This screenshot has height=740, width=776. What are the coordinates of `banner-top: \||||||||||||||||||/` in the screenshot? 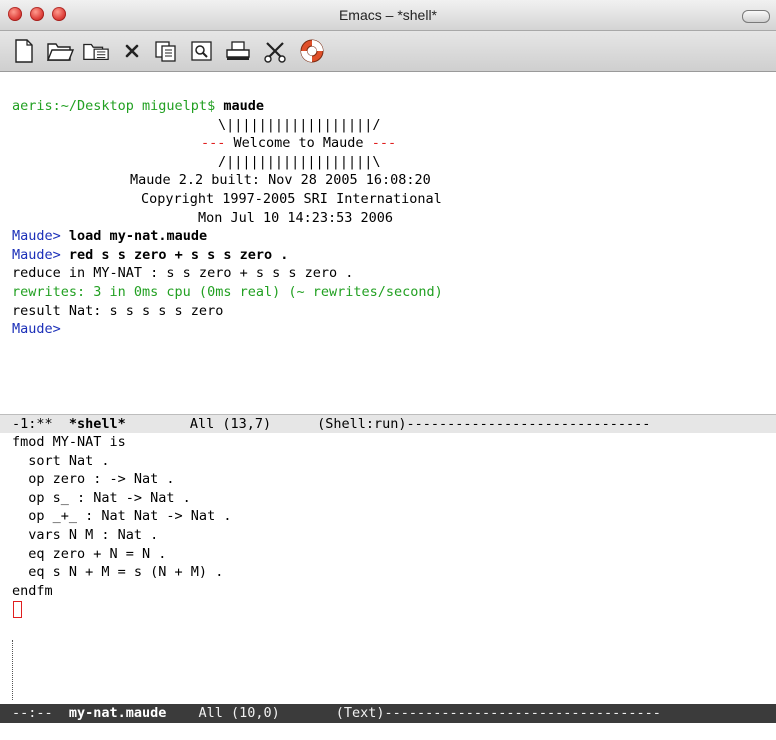 It's located at (299, 124).